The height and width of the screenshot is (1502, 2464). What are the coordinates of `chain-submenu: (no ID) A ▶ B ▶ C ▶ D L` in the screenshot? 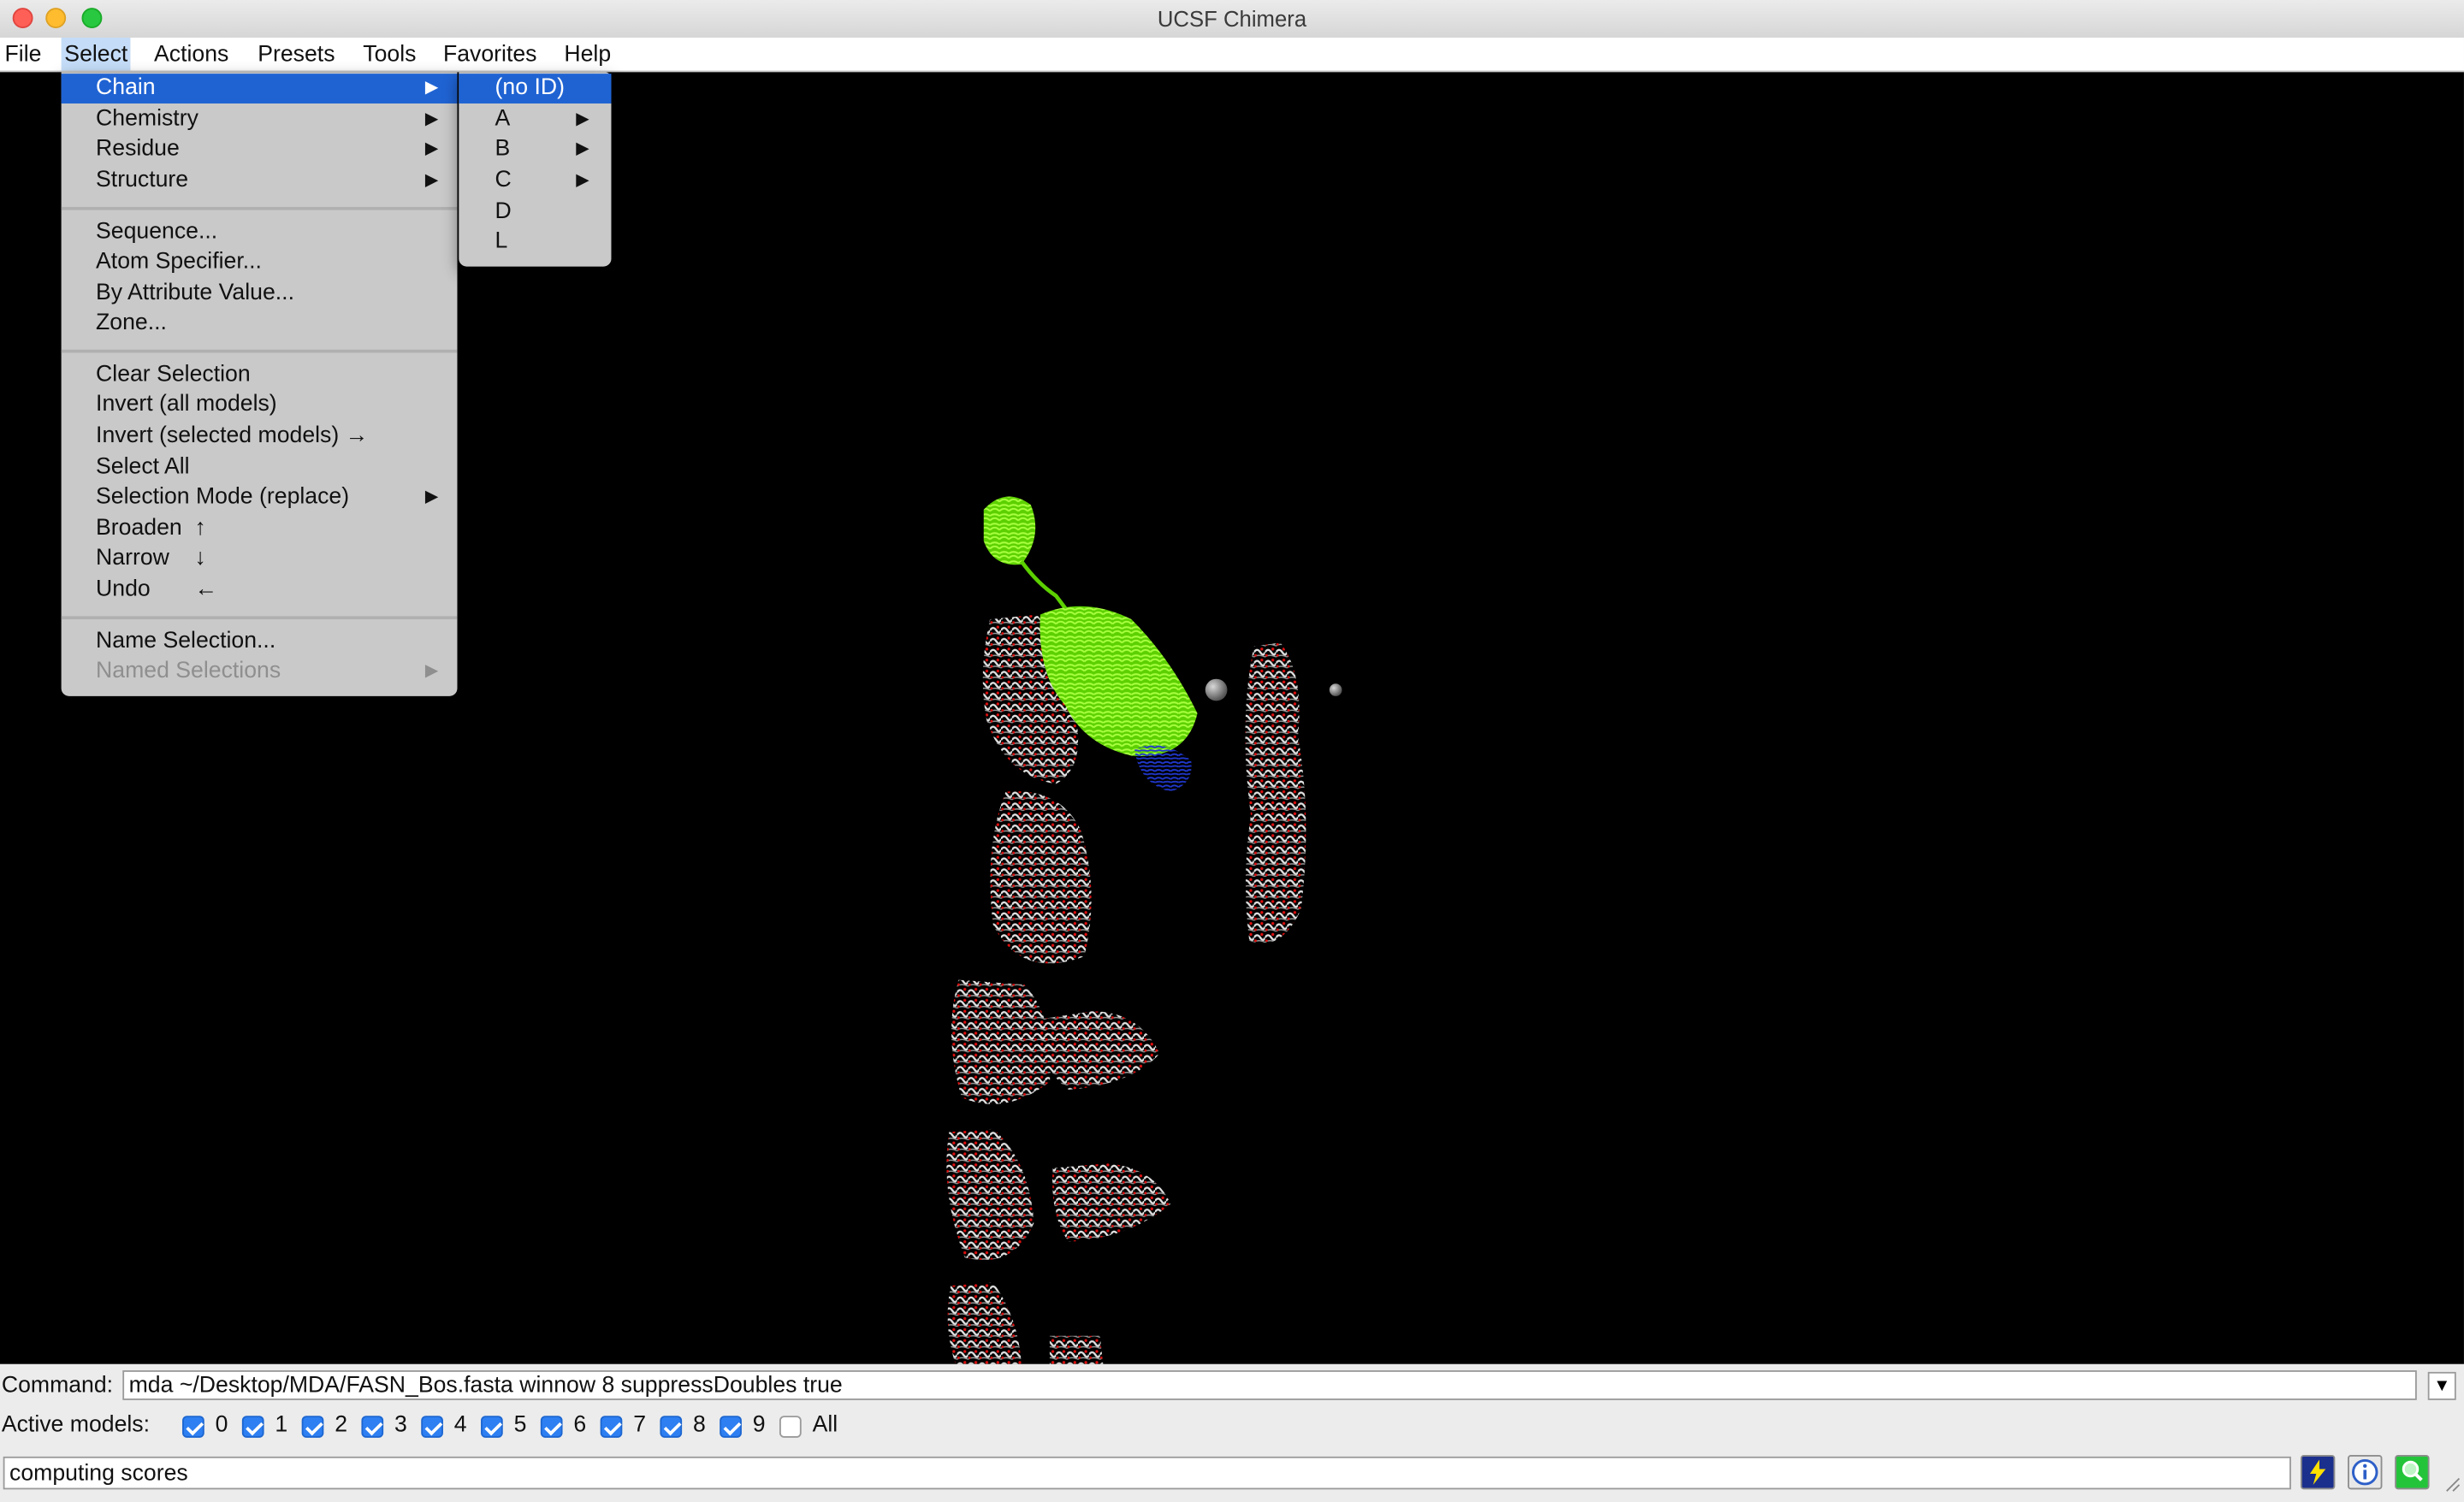 It's located at (535, 169).